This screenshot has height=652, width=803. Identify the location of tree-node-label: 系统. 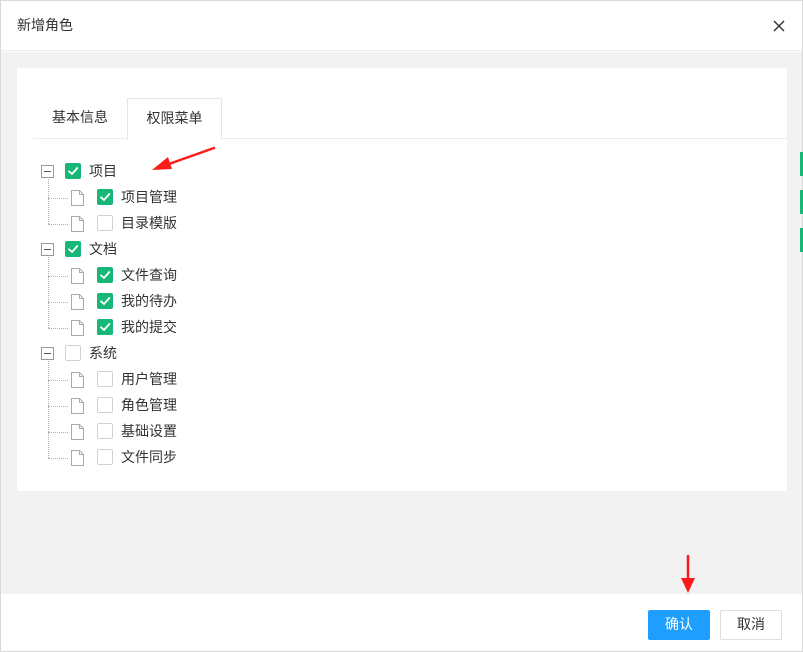
(103, 354).